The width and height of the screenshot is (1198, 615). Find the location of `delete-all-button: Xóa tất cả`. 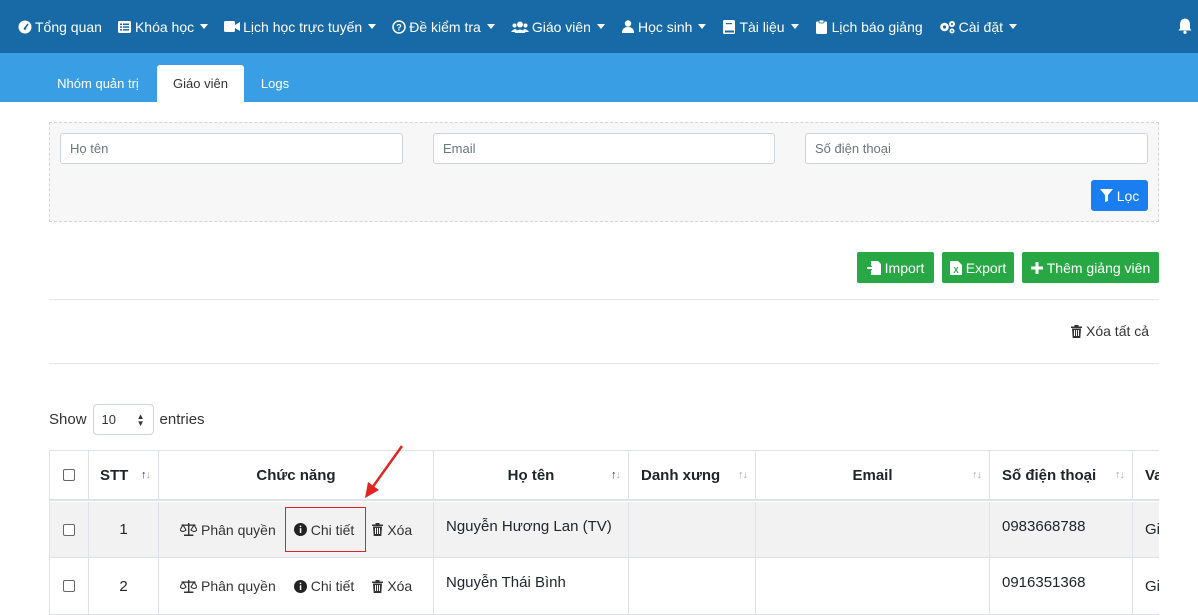

delete-all-button: Xóa tất cả is located at coordinates (1110, 331).